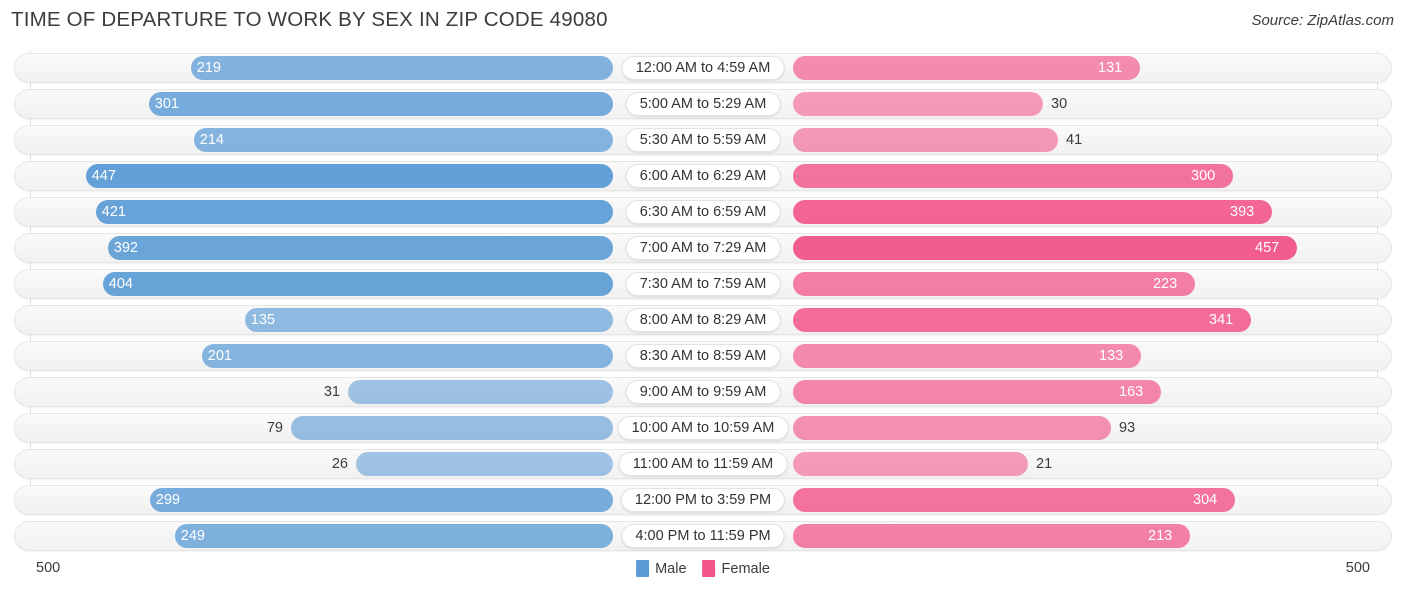  I want to click on chart-row: 201 133 8:30 AM to 8:59 AM, so click(703, 356).